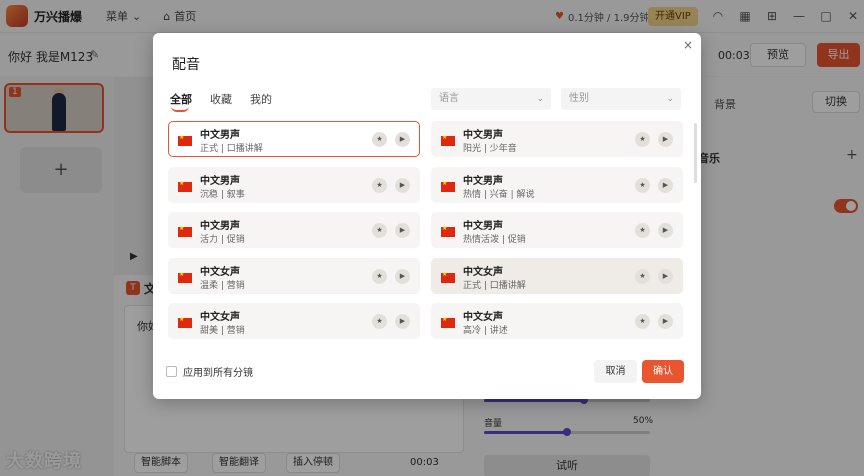  I want to click on voice-card: 中文男声热情活泼 | 促销 ★ ▶, so click(557, 230).